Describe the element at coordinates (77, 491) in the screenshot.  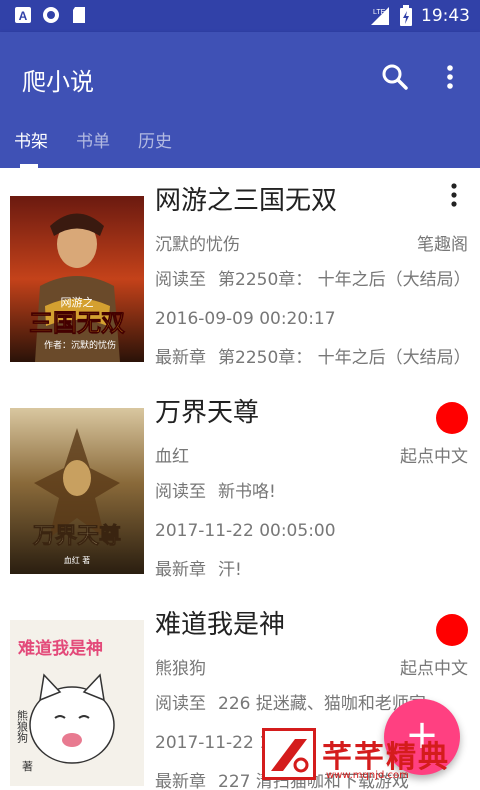
I see `book-cover: 万界天尊 血红 著` at that location.